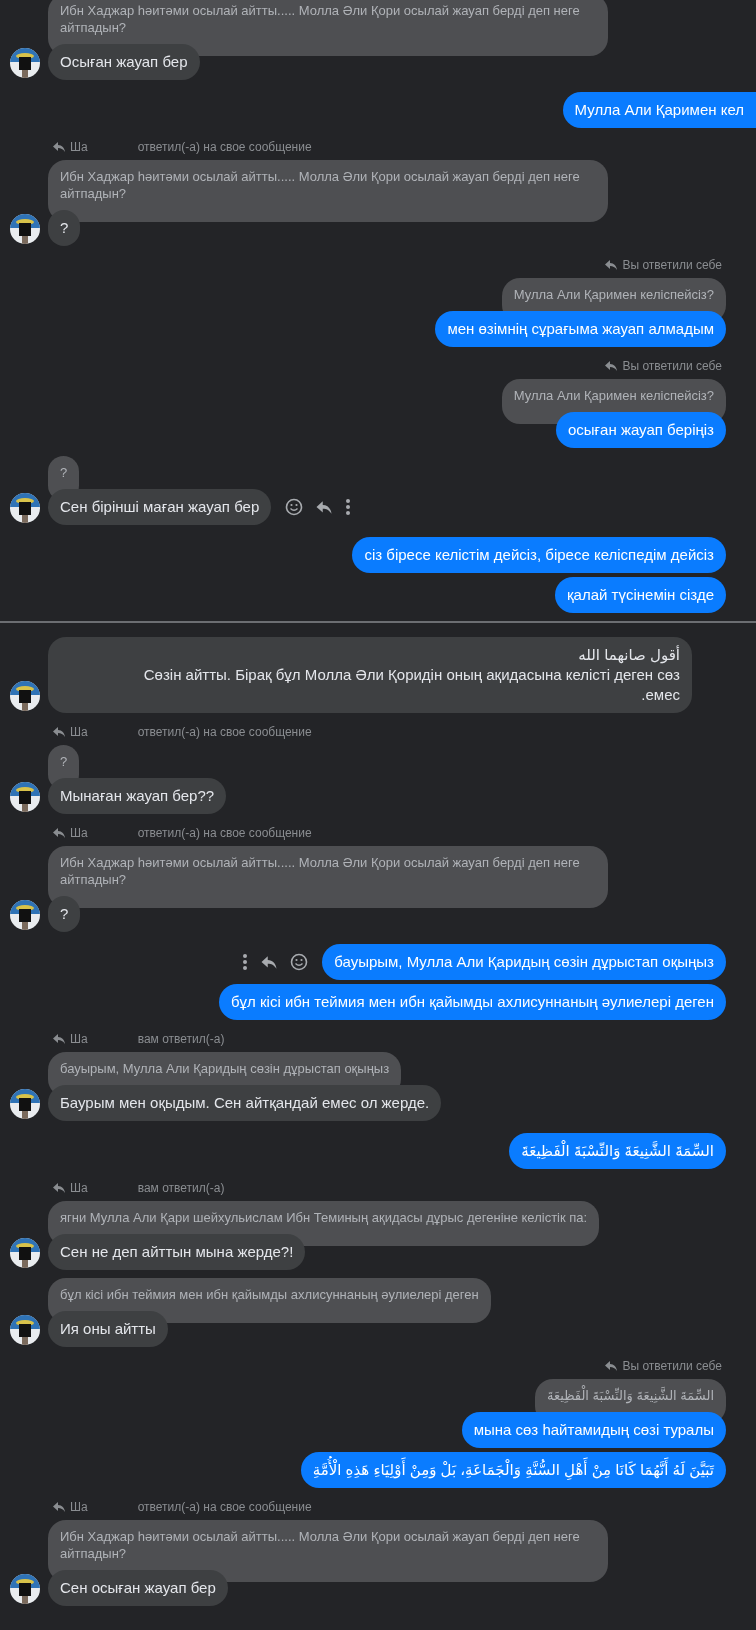  Describe the element at coordinates (659, 110) in the screenshot. I see `message-bubble: Мулла Али Қаримен кел` at that location.